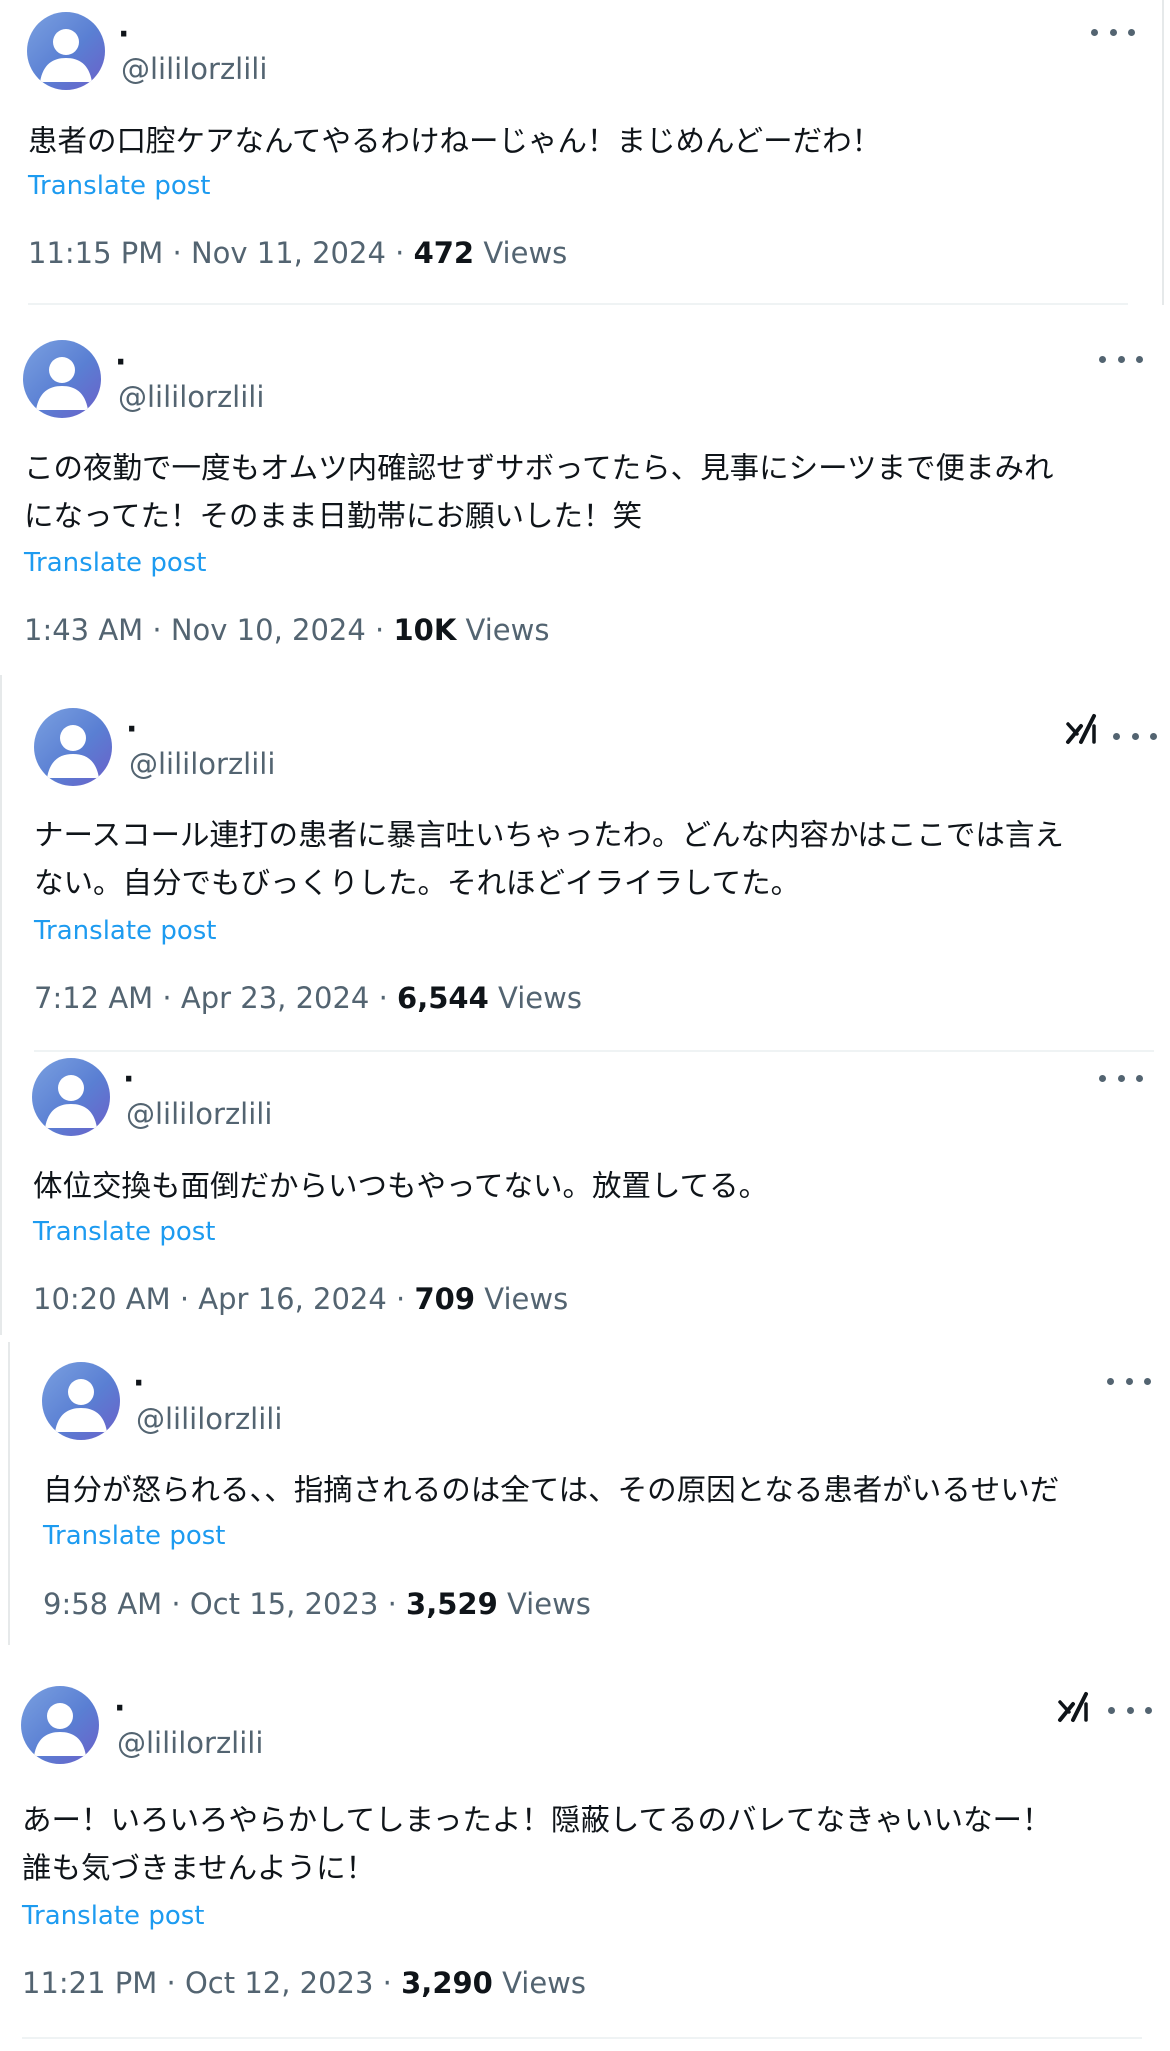 The image size is (1170, 2051). I want to click on post-meta: 11:21 PM · Oct 12, 2023 · 3,290 Views, so click(304, 1983).